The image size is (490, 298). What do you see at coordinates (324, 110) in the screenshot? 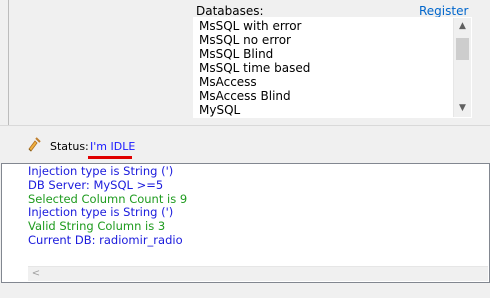
I see `database-item: MySQL` at bounding box center [324, 110].